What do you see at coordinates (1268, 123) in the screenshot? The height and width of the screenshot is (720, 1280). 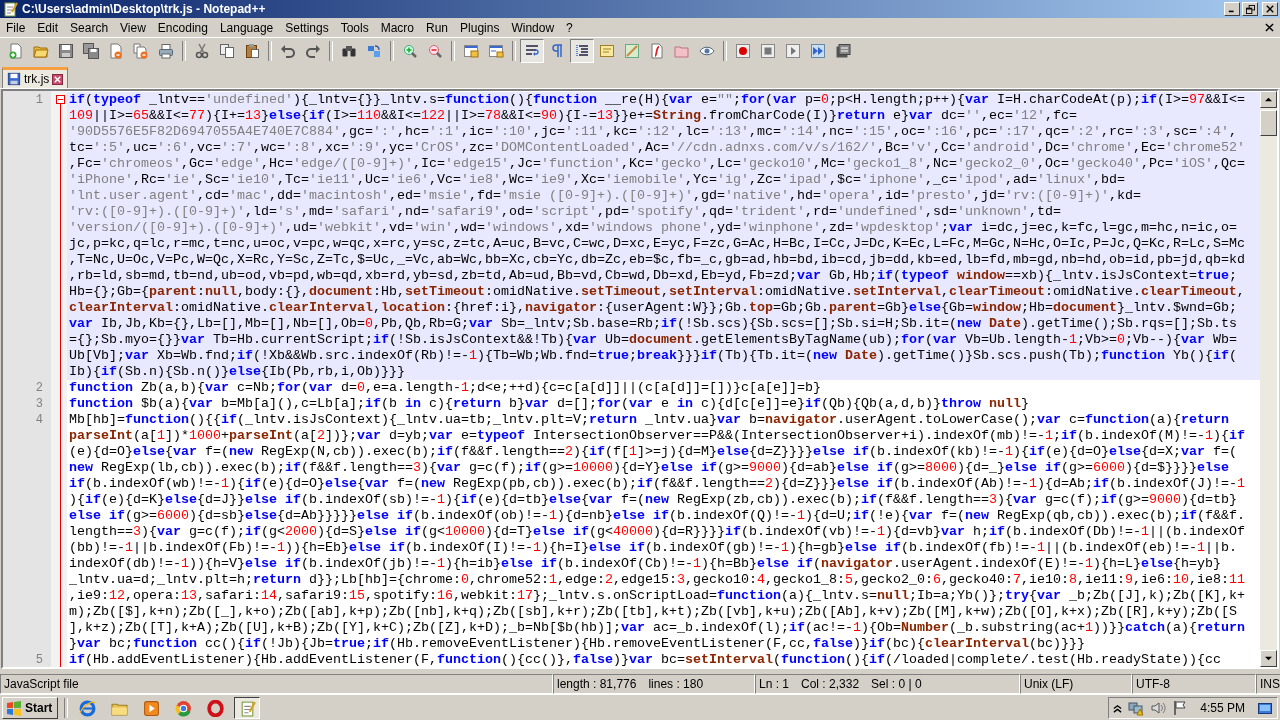 I see `scroll-thumb` at bounding box center [1268, 123].